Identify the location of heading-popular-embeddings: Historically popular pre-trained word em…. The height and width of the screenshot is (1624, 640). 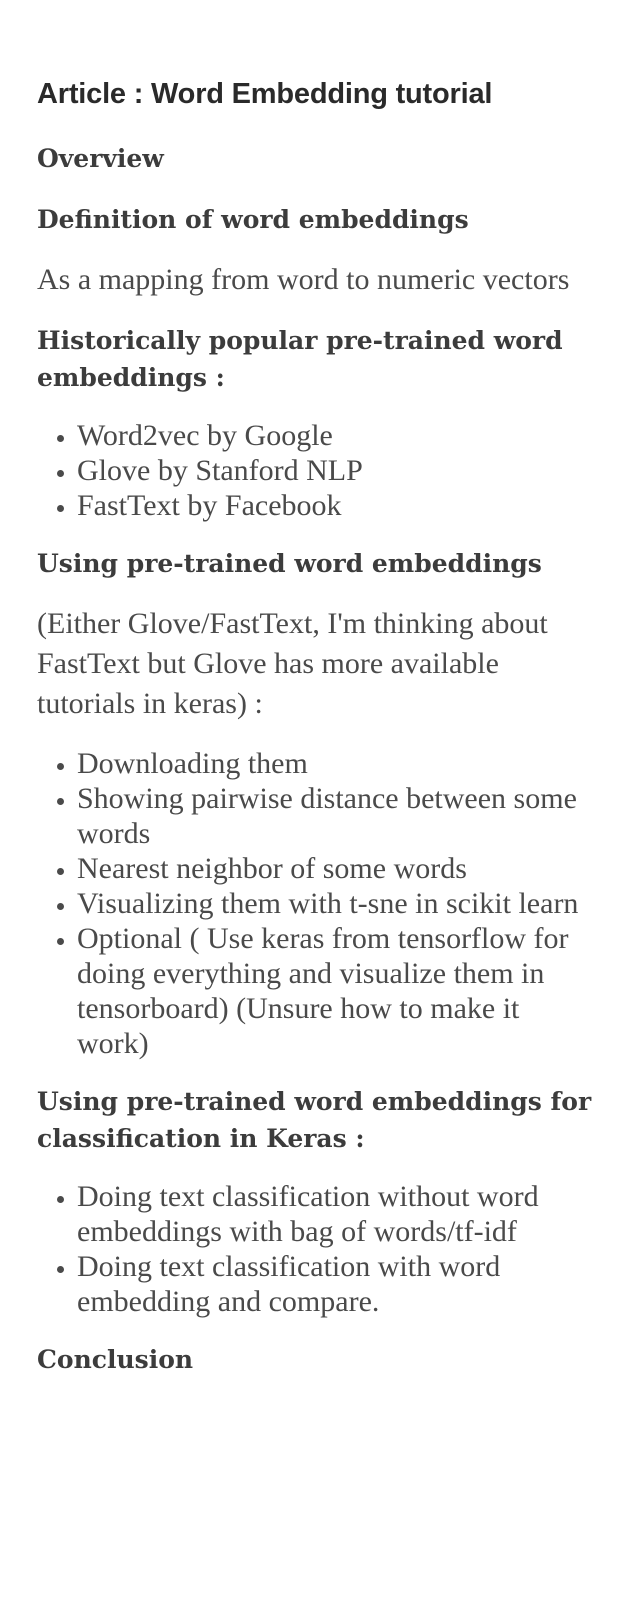
(300, 359).